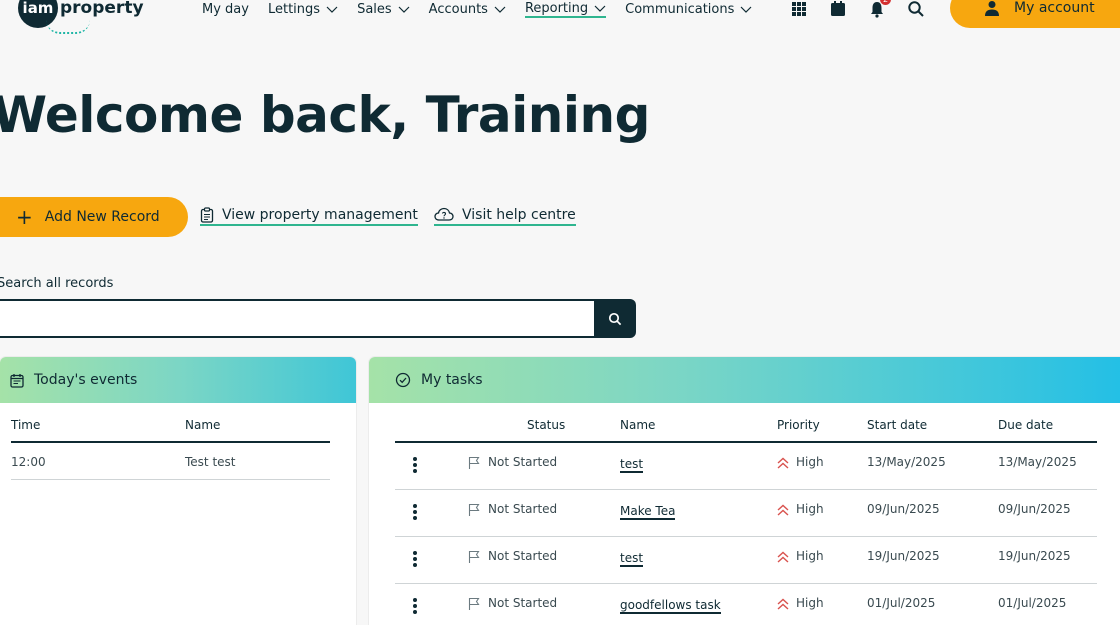  I want to click on task-start-date: 09/Jun/2025, so click(903, 509).